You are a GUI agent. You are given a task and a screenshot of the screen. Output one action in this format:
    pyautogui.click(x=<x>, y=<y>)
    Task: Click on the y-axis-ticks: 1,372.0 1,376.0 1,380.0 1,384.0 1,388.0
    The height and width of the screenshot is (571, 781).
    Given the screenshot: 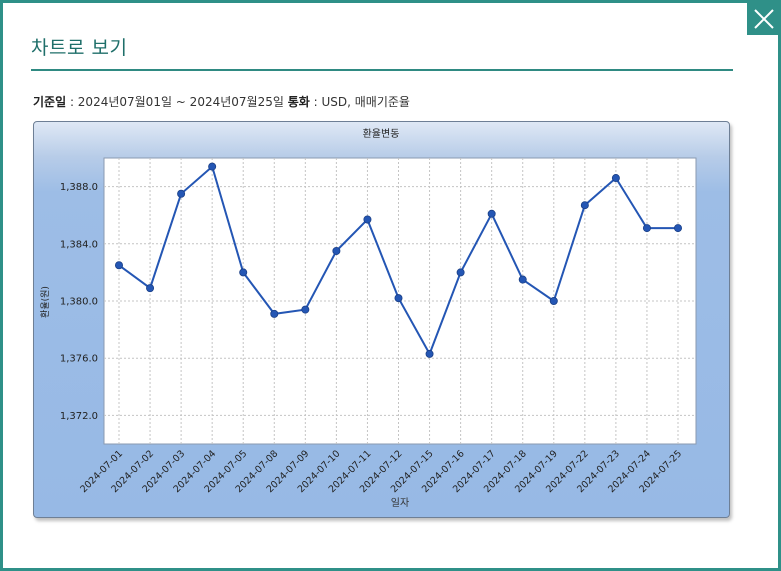 What is the action you would take?
    pyautogui.click(x=79, y=302)
    